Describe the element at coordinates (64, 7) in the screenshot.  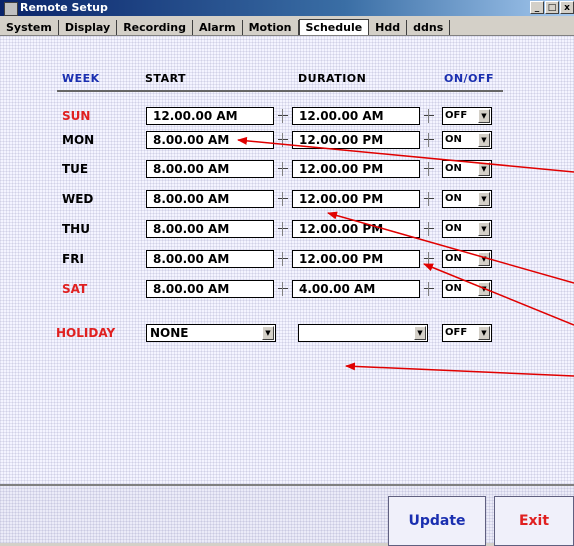
I see `window-title: Remote Setup` at that location.